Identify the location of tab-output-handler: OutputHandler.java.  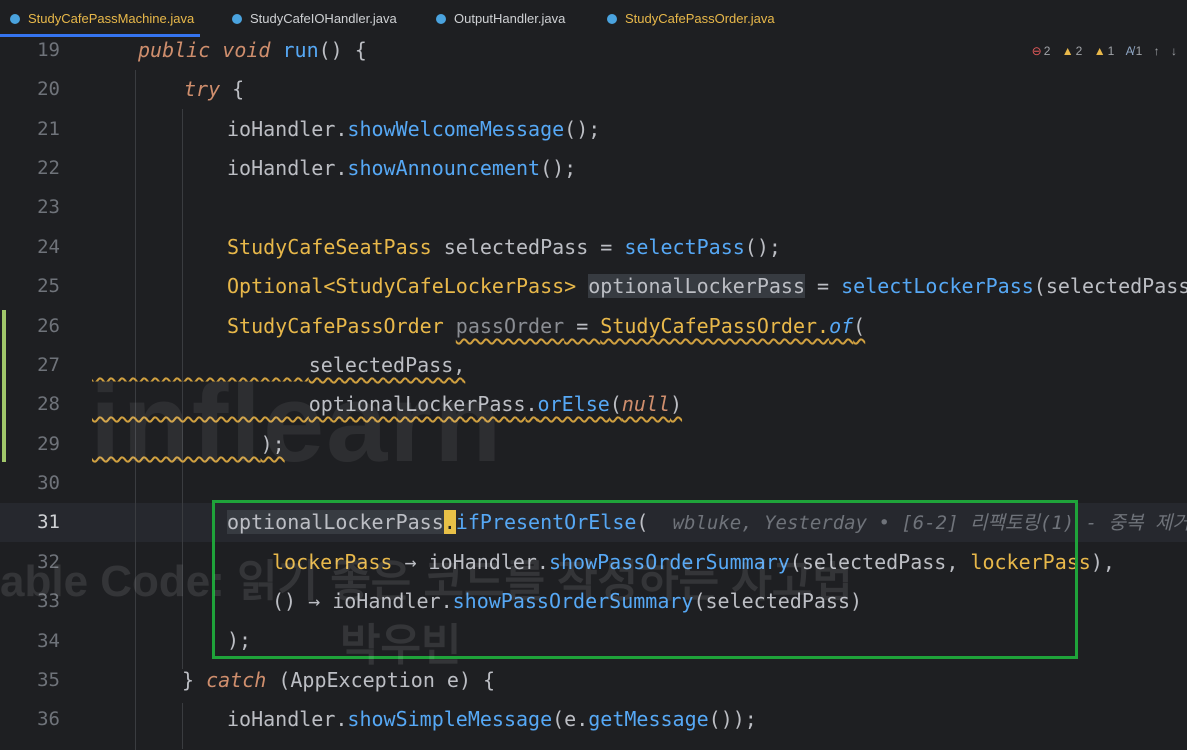
(500, 18).